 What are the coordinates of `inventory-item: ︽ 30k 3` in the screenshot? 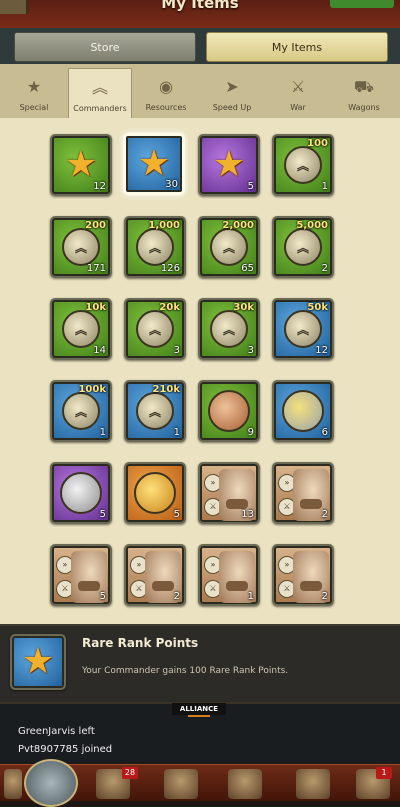 It's located at (229, 329).